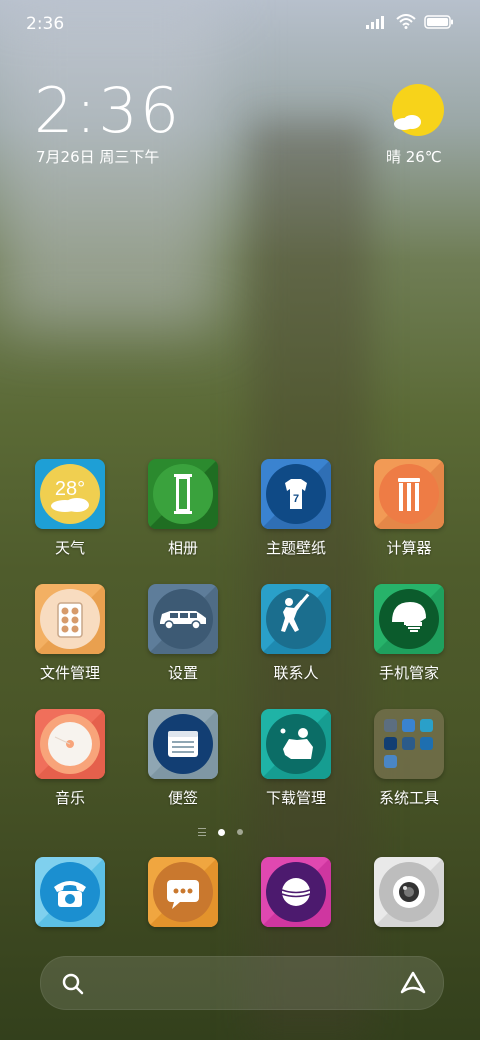 The width and height of the screenshot is (480, 1040). I want to click on page-menu-icon, so click(202, 832).